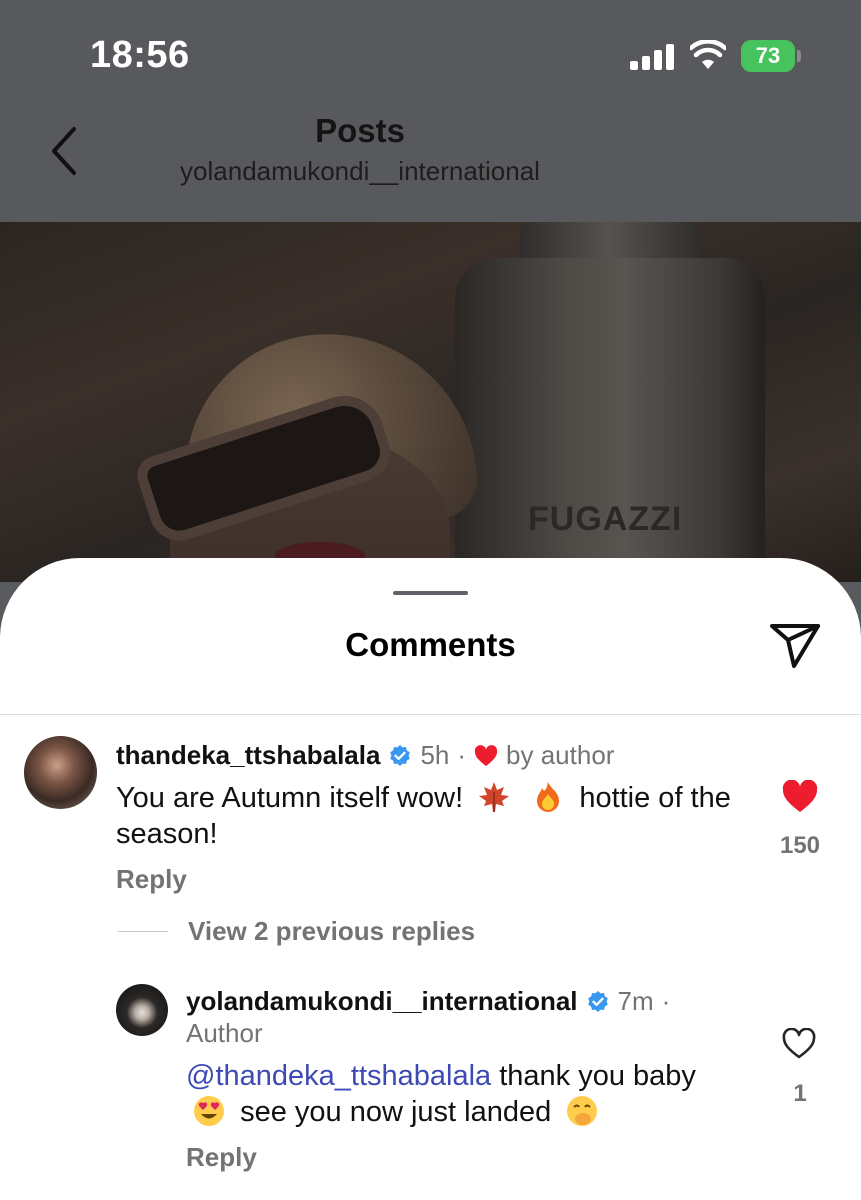 The width and height of the screenshot is (861, 1200). I want to click on reply-username: yolandamukondi__international, so click(382, 1001).